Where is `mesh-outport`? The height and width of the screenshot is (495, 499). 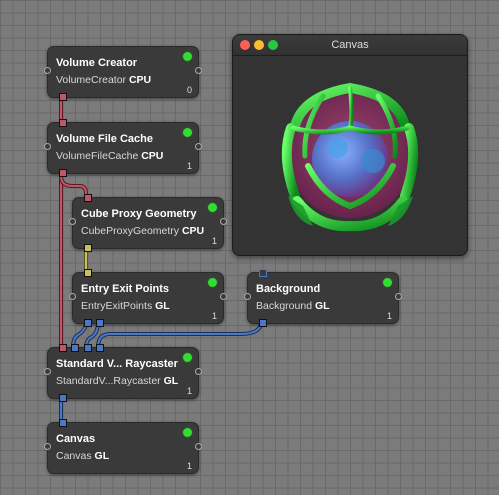 mesh-outport is located at coordinates (88, 248).